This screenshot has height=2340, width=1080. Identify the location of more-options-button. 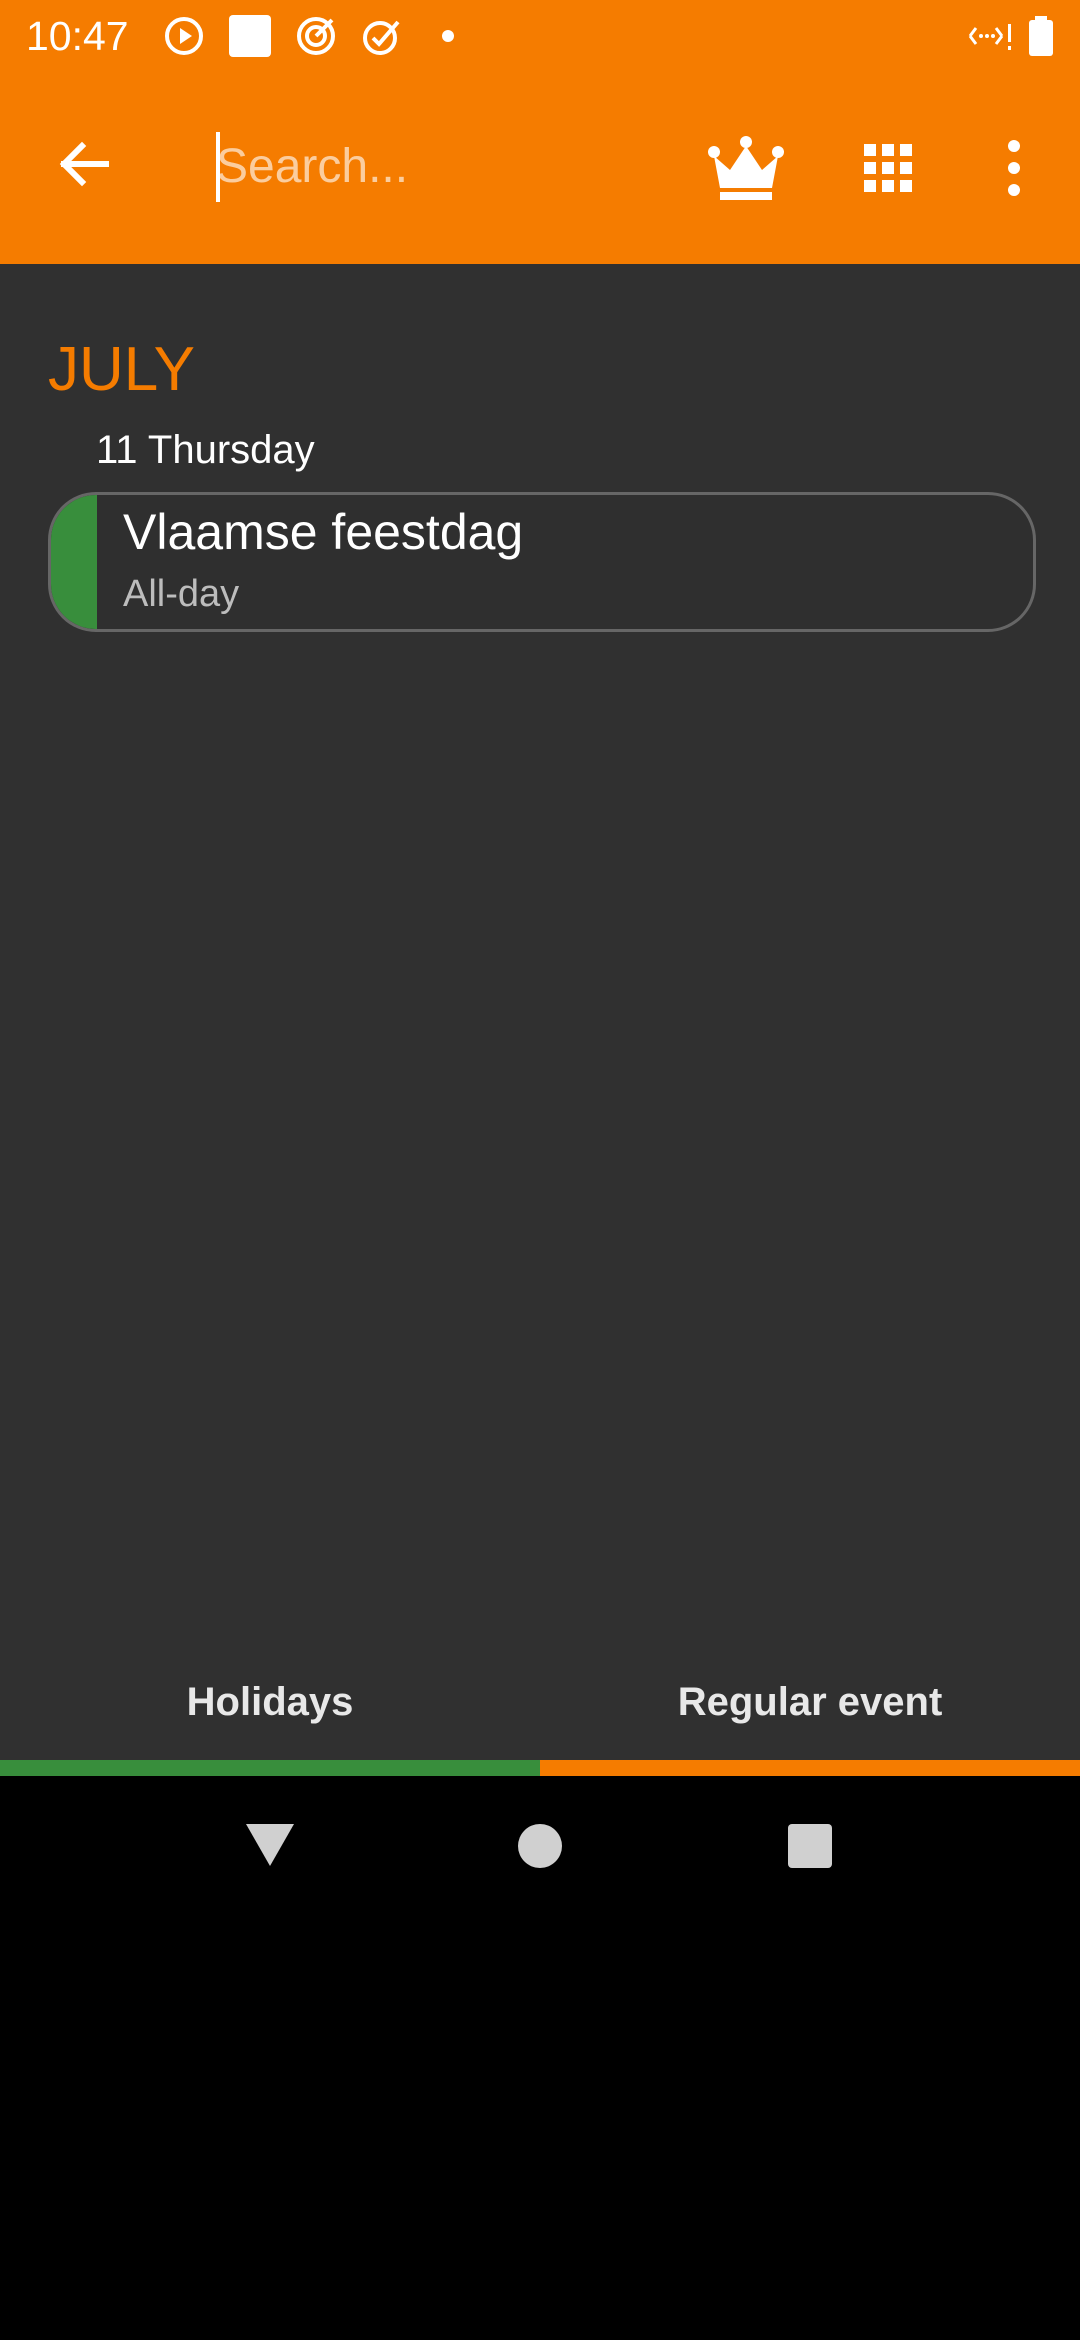
(1014, 168).